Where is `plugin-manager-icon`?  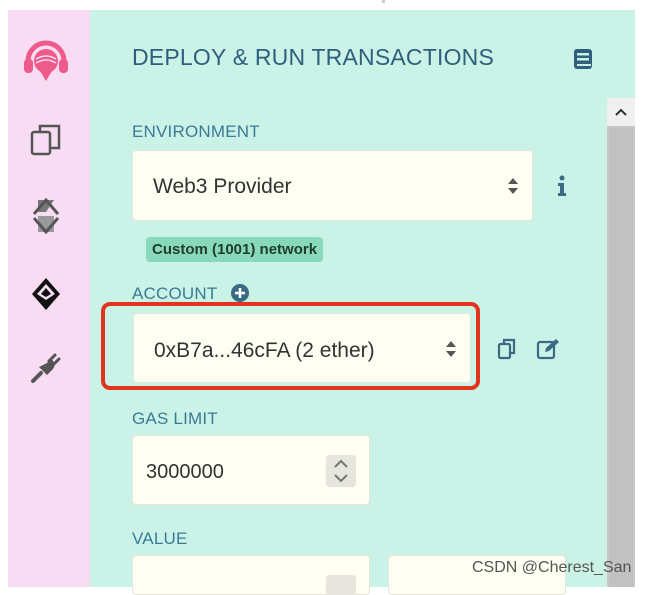 plugin-manager-icon is located at coordinates (46, 368).